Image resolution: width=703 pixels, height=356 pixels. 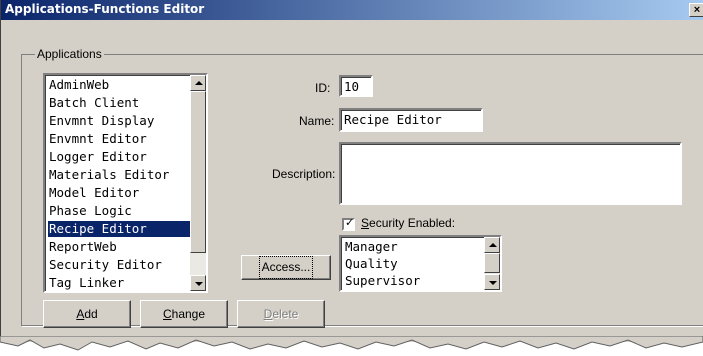 I want to click on roles-scrollbar, so click(x=492, y=263).